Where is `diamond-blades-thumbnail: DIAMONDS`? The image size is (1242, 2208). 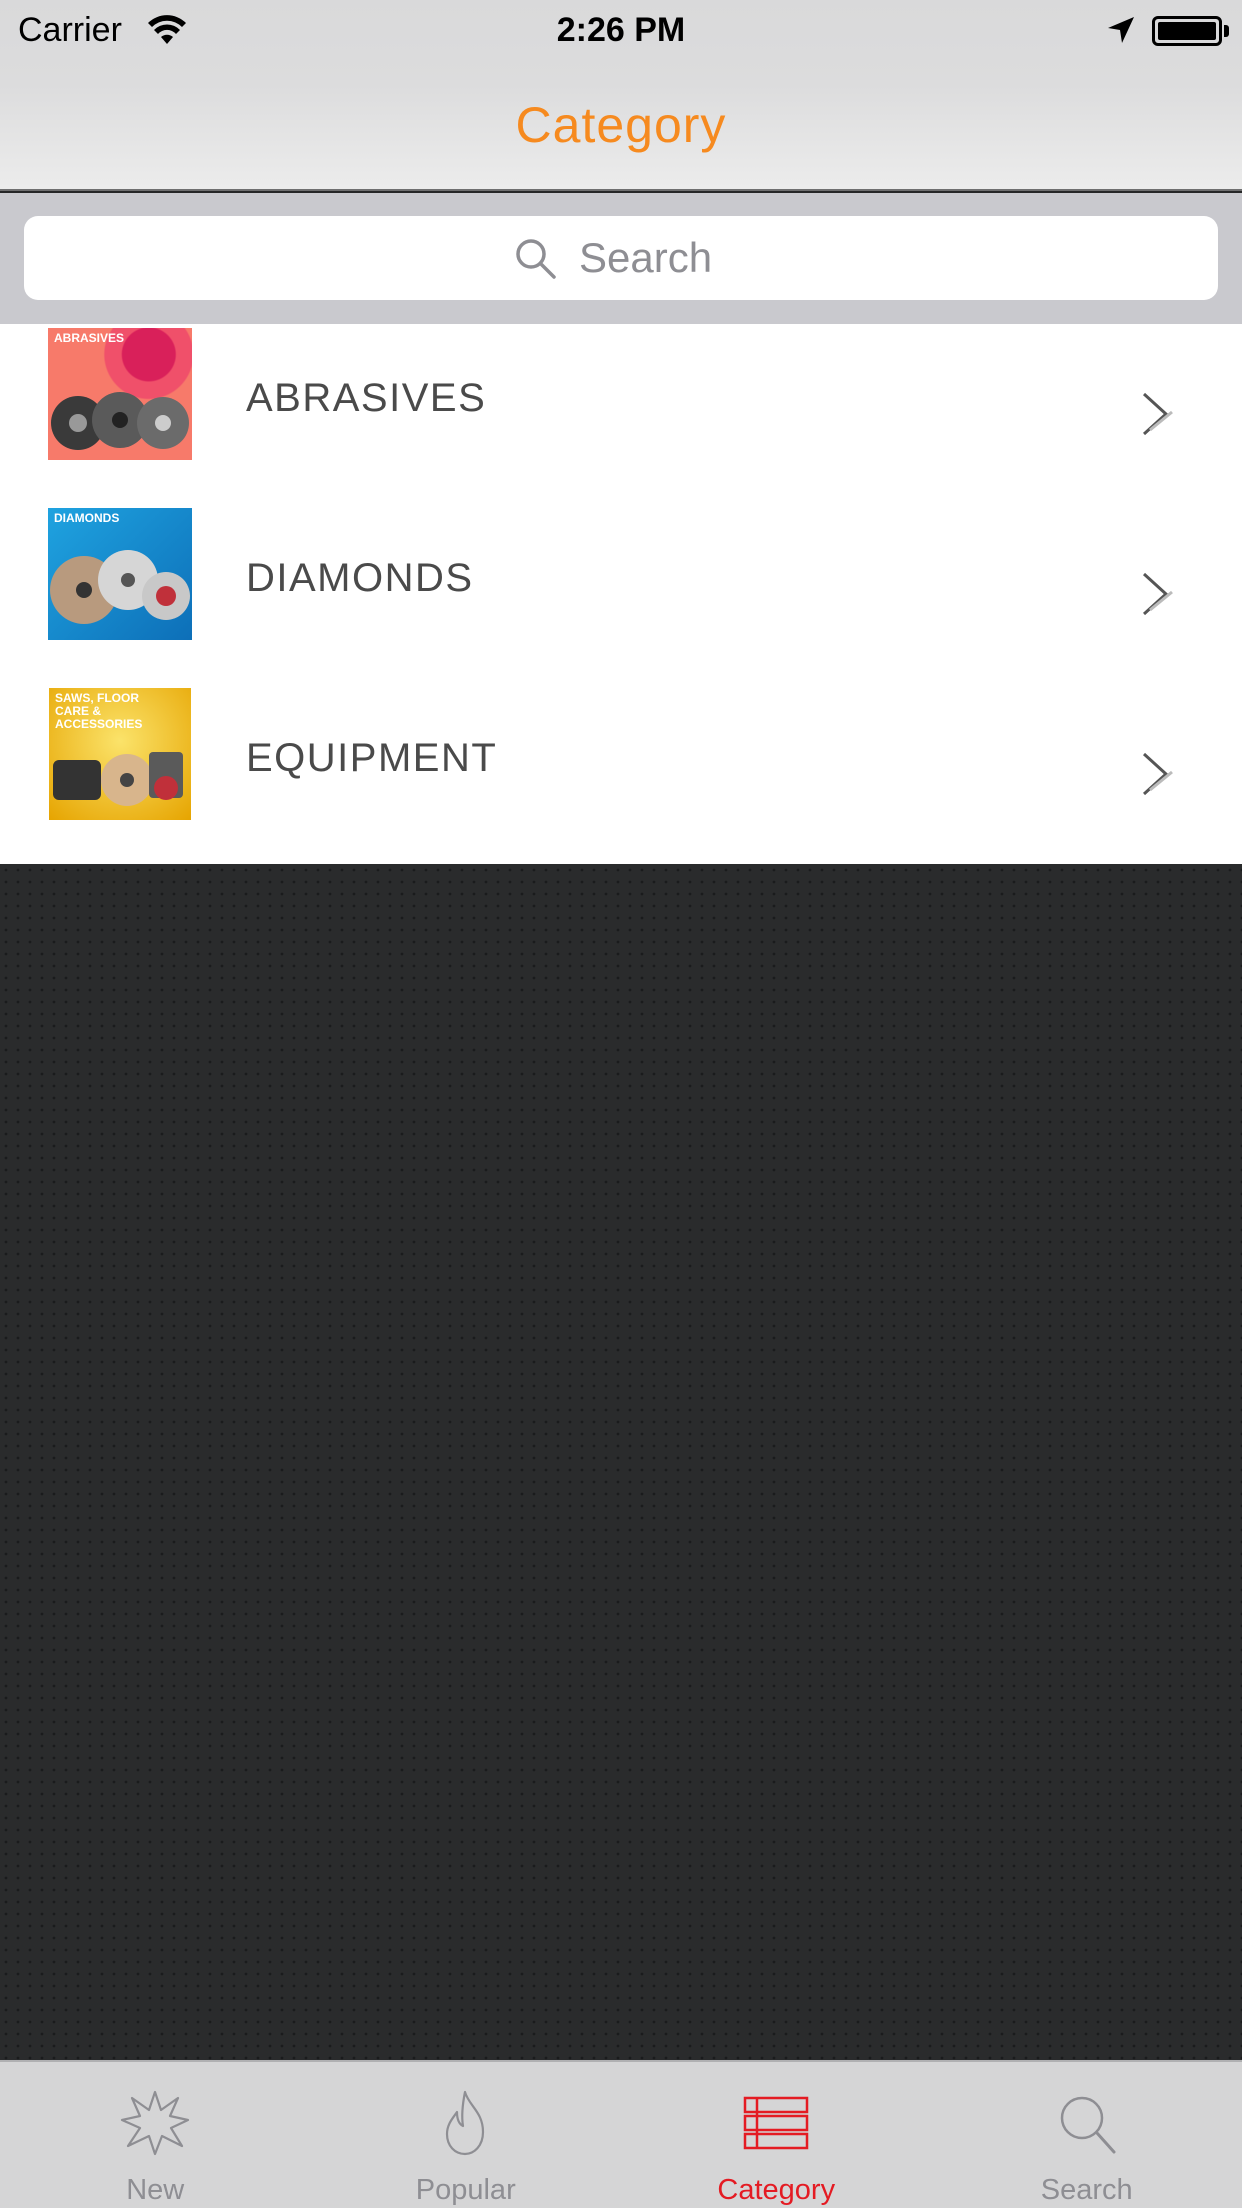
diamond-blades-thumbnail: DIAMONDS is located at coordinates (120, 574).